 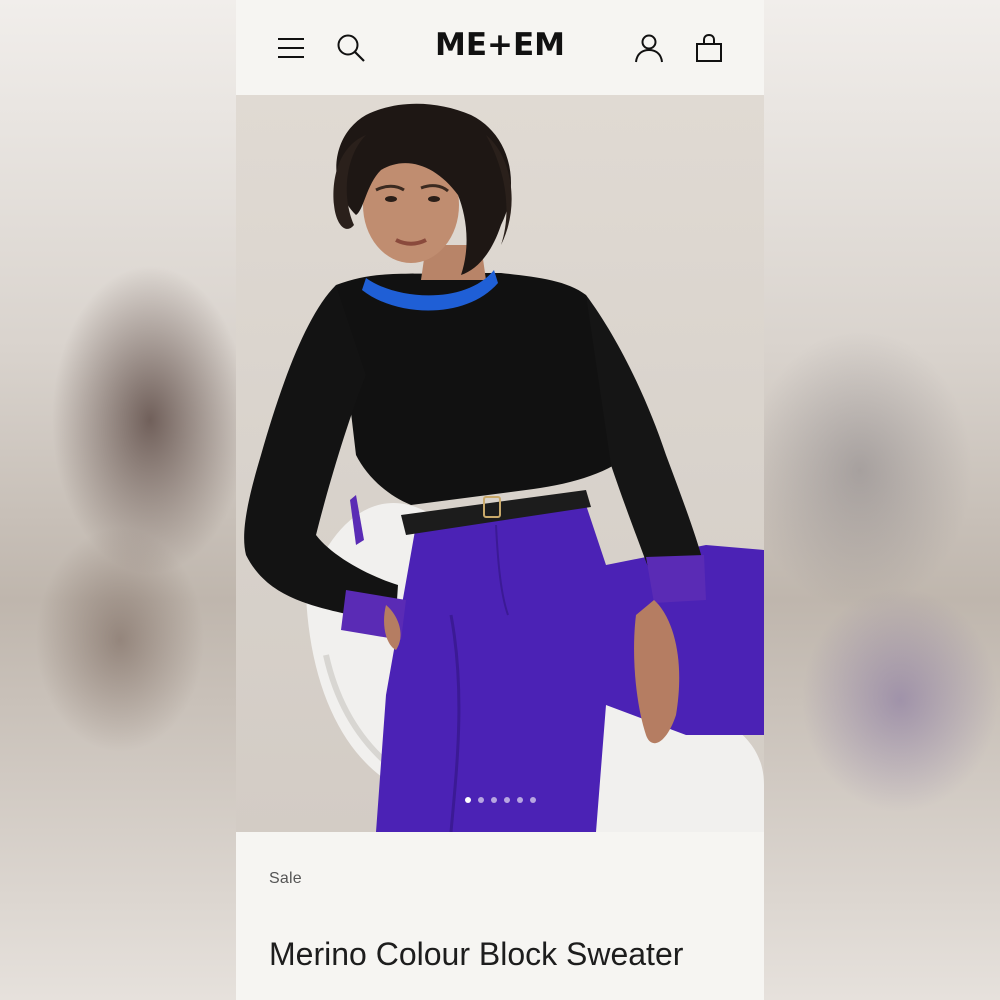 What do you see at coordinates (709, 48) in the screenshot?
I see `shopping-bag-icon` at bounding box center [709, 48].